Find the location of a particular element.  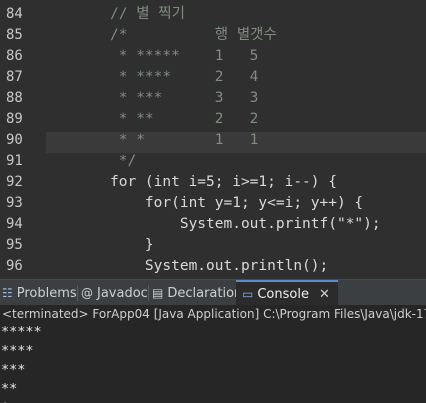

console-line: ***** is located at coordinates (21, 332).